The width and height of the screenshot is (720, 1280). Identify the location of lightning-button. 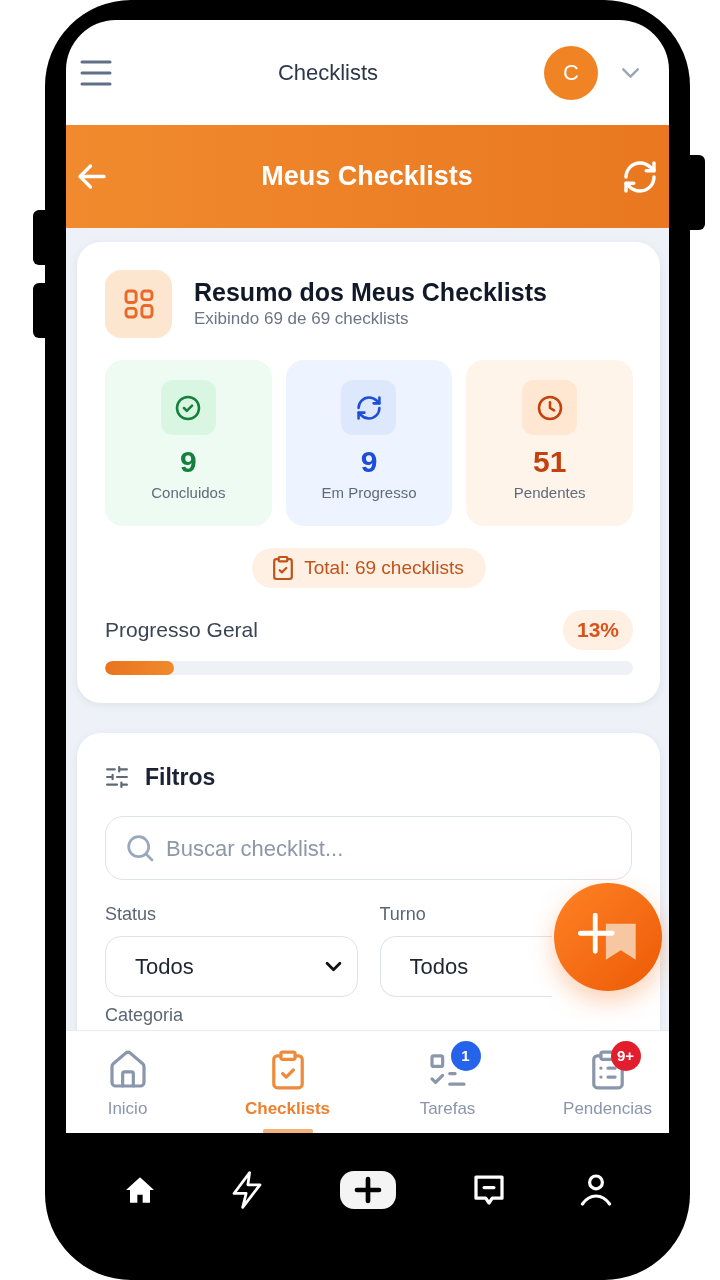
(246, 1190).